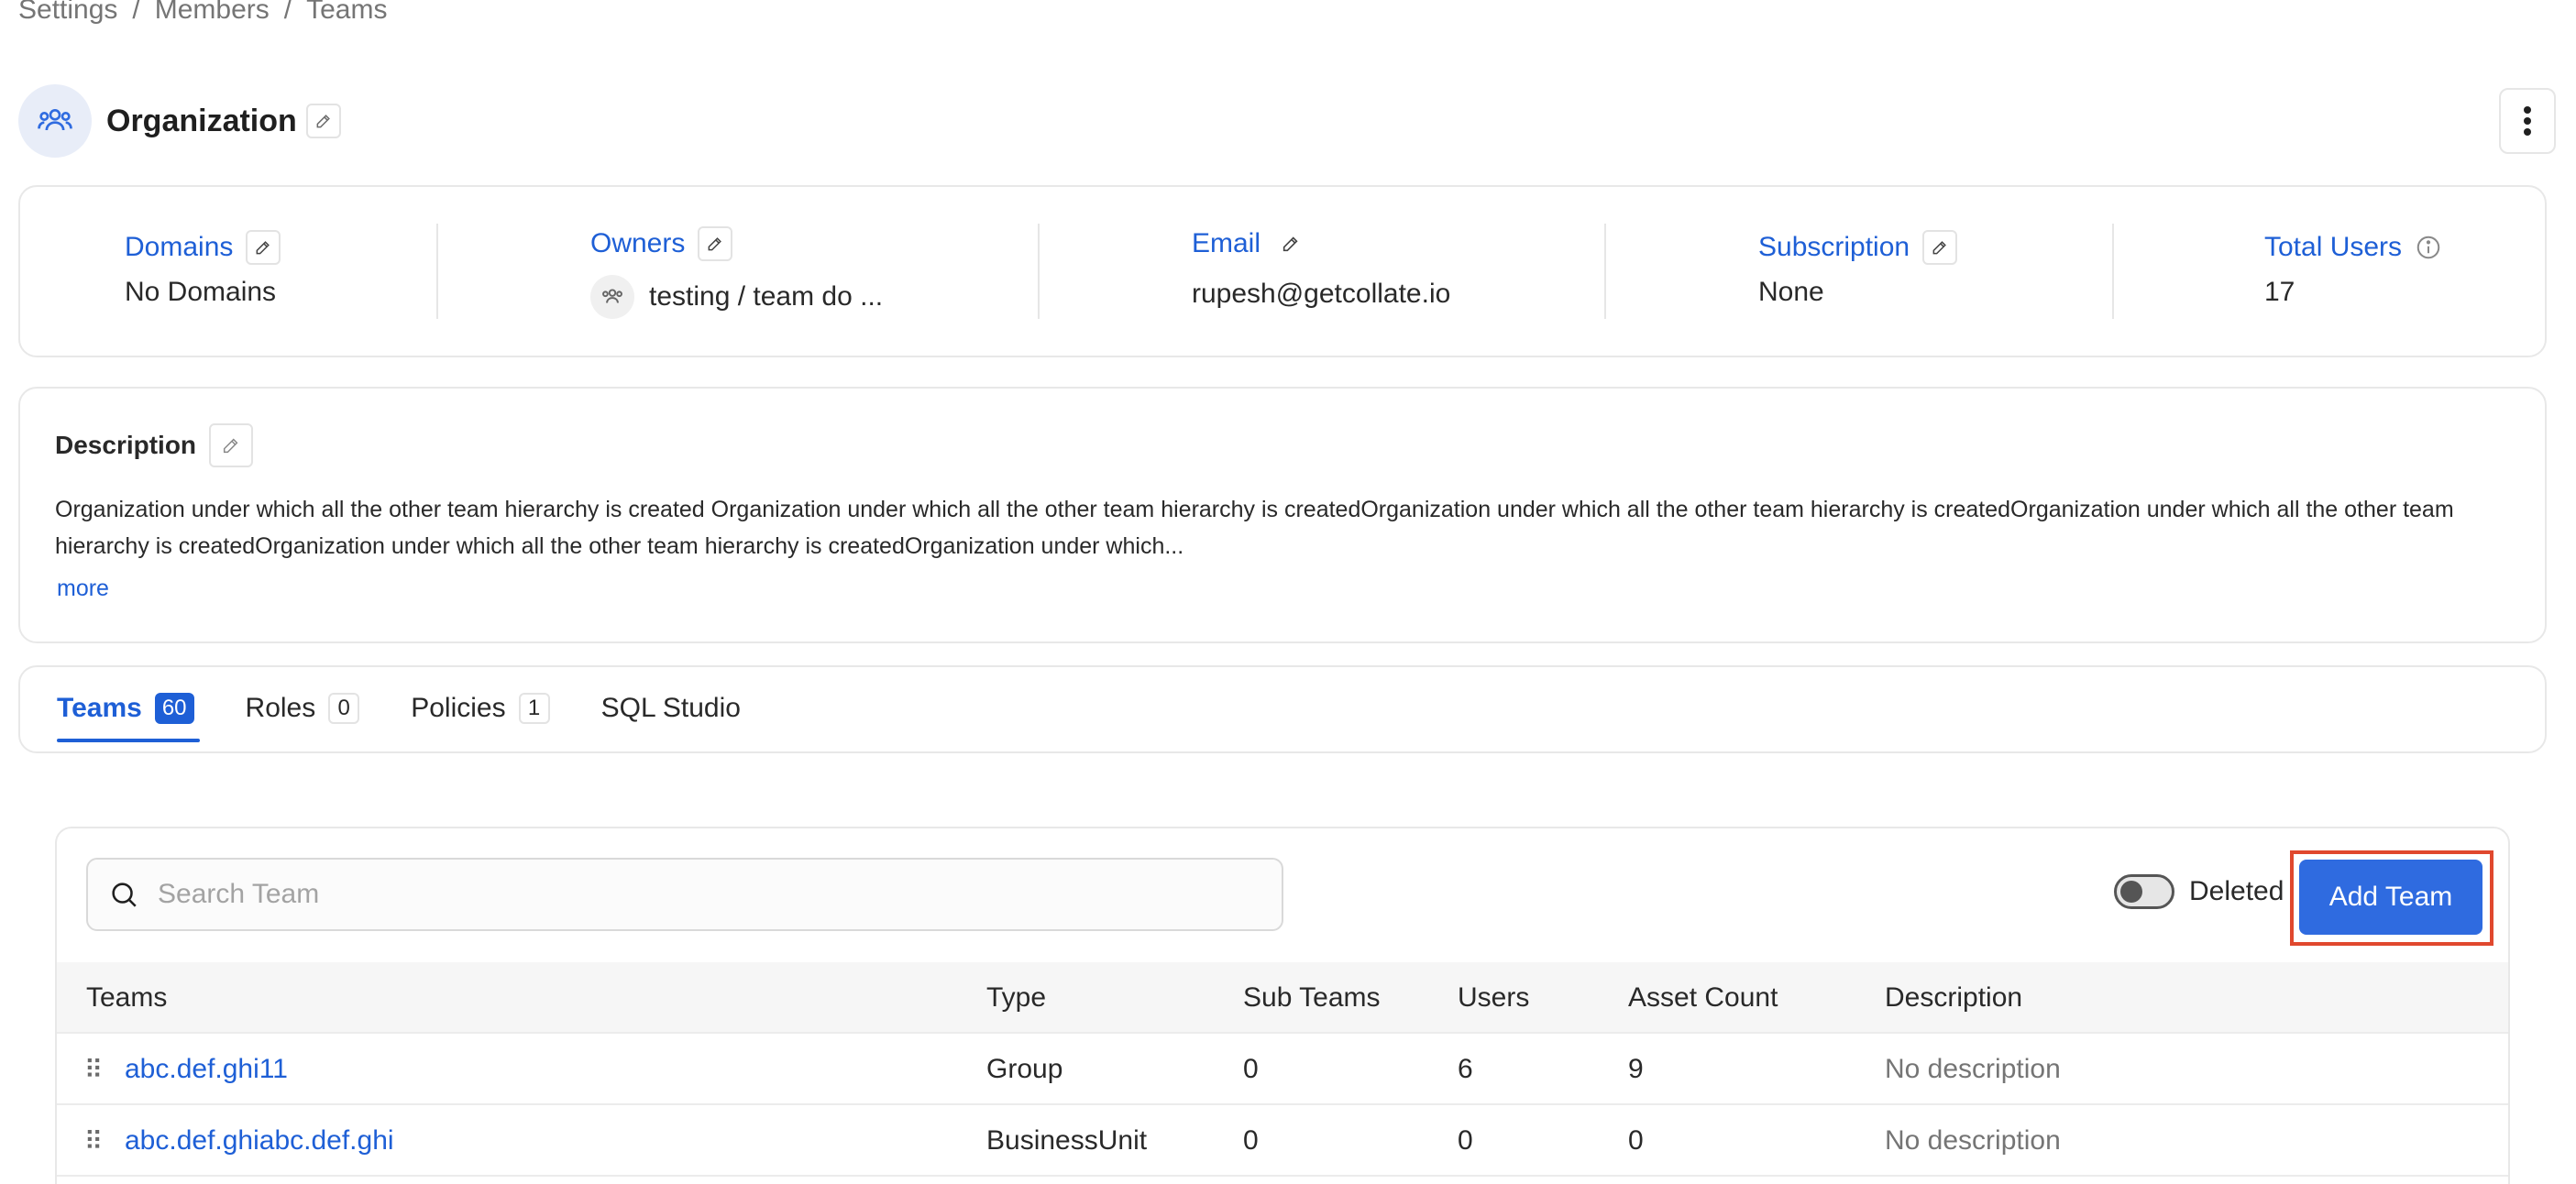 The image size is (2576, 1184). I want to click on breadcrumb: Settings / Members / Teams, so click(202, 13).